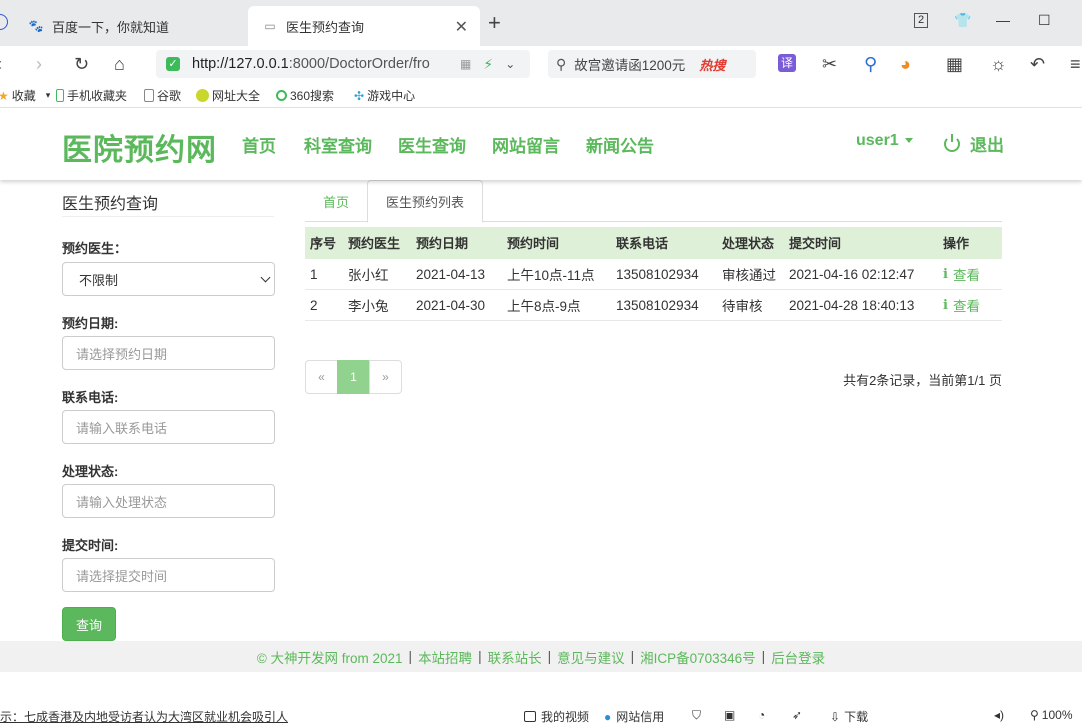  What do you see at coordinates (90, 397) in the screenshot?
I see `phone-label: 联系电话:` at bounding box center [90, 397].